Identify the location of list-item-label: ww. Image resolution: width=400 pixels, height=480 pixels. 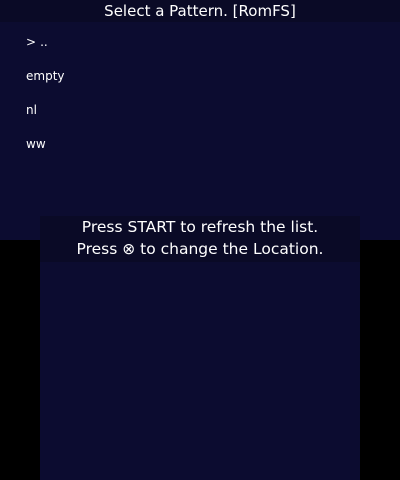
(36, 144).